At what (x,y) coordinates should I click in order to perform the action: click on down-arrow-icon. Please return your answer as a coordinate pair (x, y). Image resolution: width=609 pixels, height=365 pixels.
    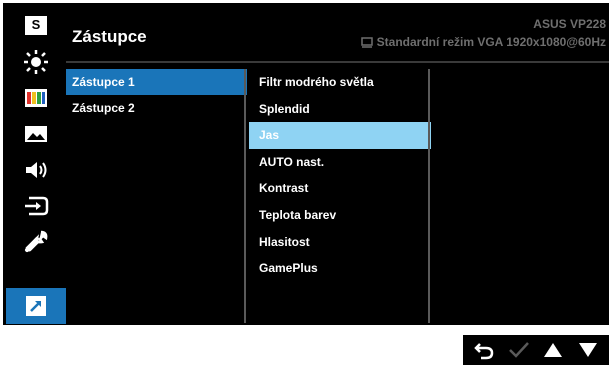
    Looking at the image, I should click on (587, 350).